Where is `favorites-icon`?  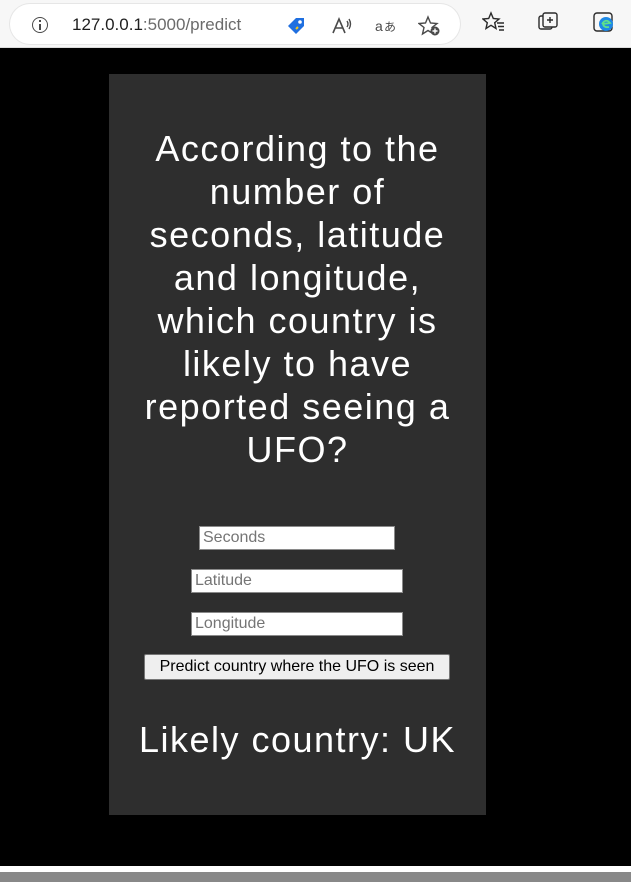 favorites-icon is located at coordinates (494, 22).